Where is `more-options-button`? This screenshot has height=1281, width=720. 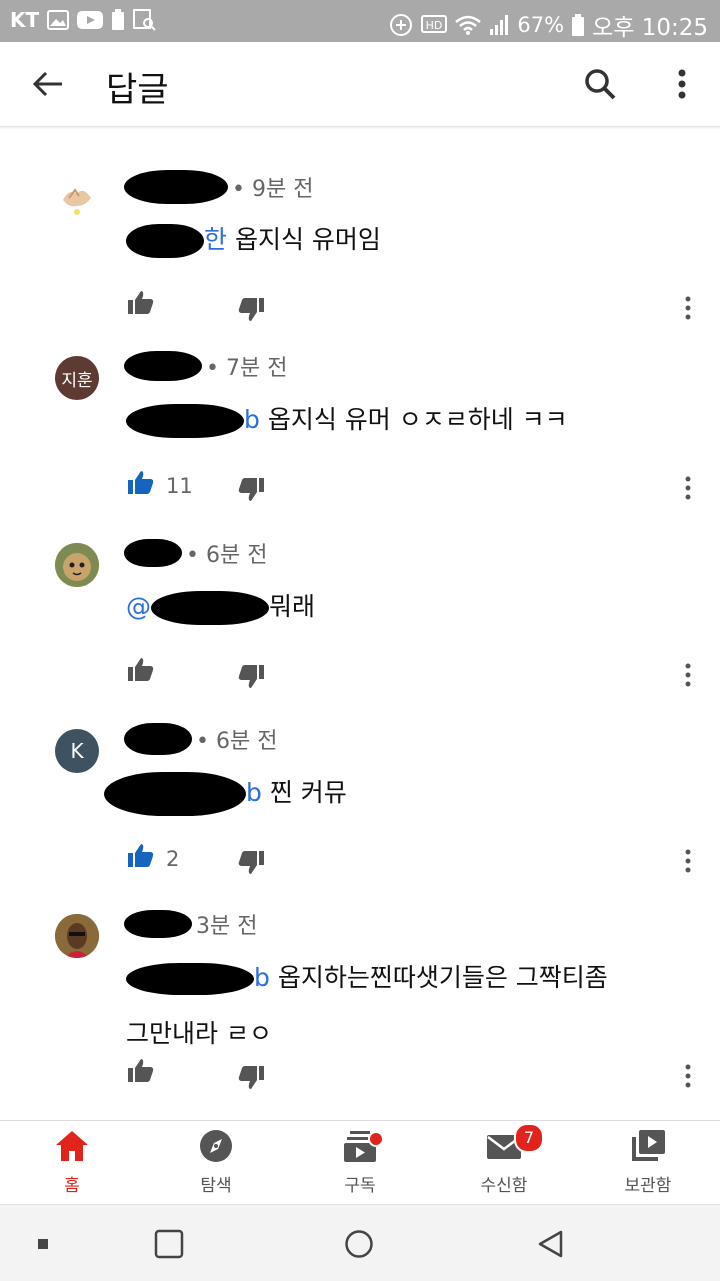
more-options-button is located at coordinates (682, 84).